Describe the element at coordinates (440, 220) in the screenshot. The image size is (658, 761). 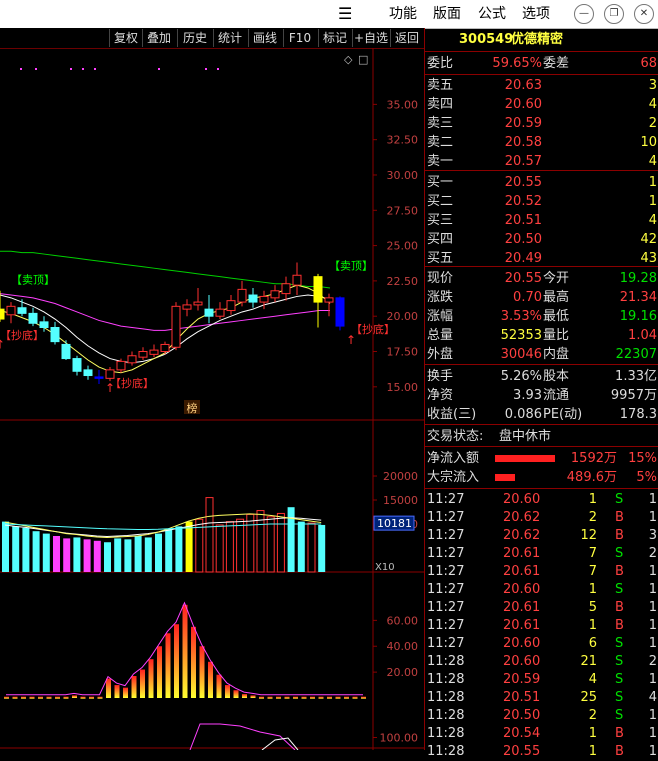
I see `bid-label: 买三` at that location.